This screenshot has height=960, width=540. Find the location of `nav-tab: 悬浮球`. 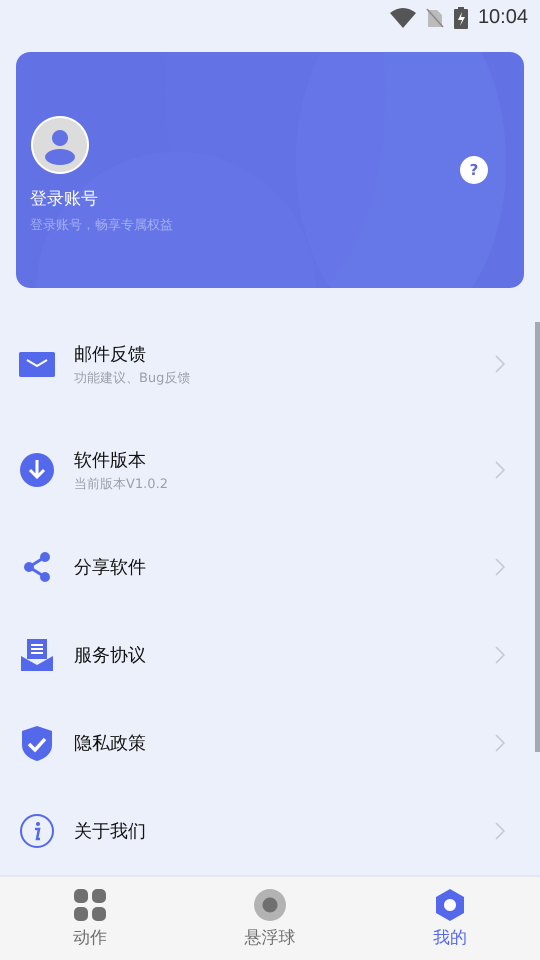

nav-tab: 悬浮球 is located at coordinates (270, 918).